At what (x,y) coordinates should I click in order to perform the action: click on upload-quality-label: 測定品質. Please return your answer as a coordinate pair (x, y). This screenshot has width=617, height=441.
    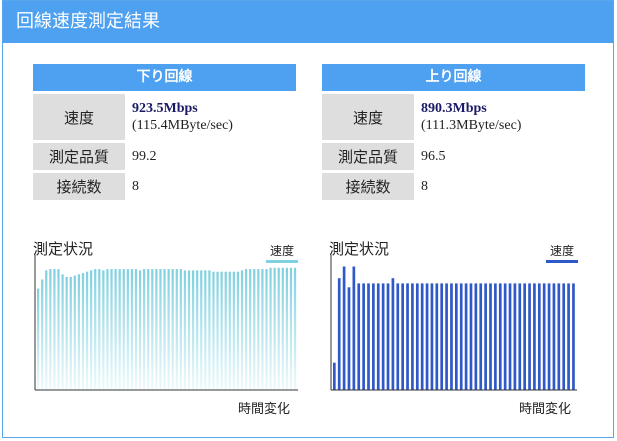
    Looking at the image, I should click on (368, 156).